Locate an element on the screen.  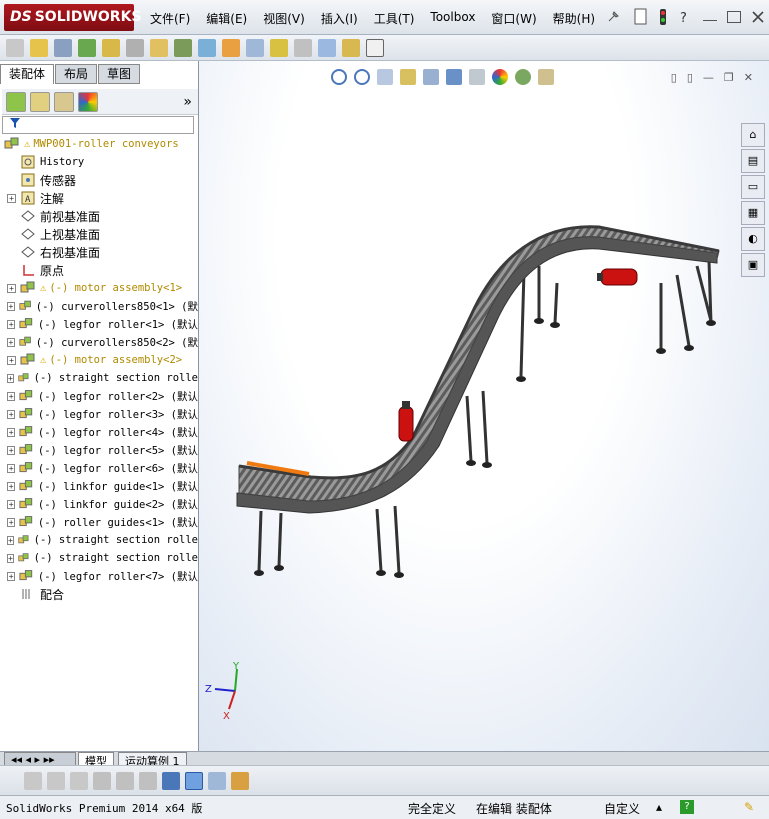
tree-item: + (-) legfor roller<5> (默认 is located at coordinates (99, 450).